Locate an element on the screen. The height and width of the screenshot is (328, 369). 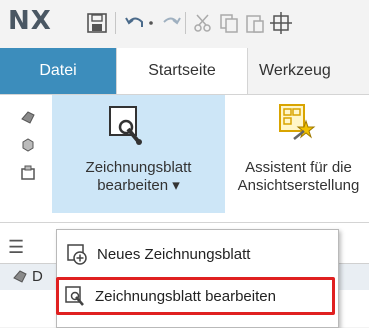
cut-icon is located at coordinates (203, 23).